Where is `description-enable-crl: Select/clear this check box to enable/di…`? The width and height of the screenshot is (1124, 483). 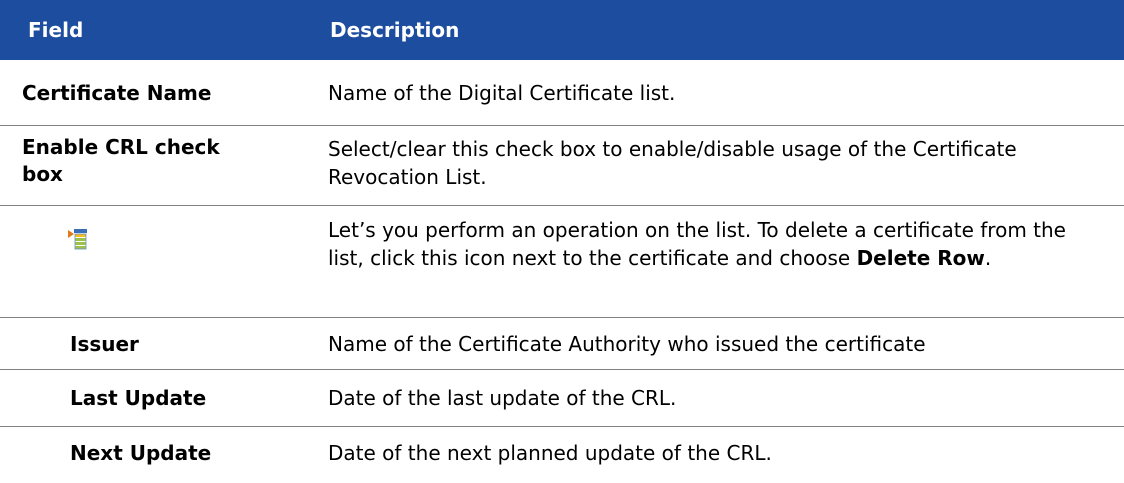
description-enable-crl: Select/clear this check box to enable/di… is located at coordinates (672, 163).